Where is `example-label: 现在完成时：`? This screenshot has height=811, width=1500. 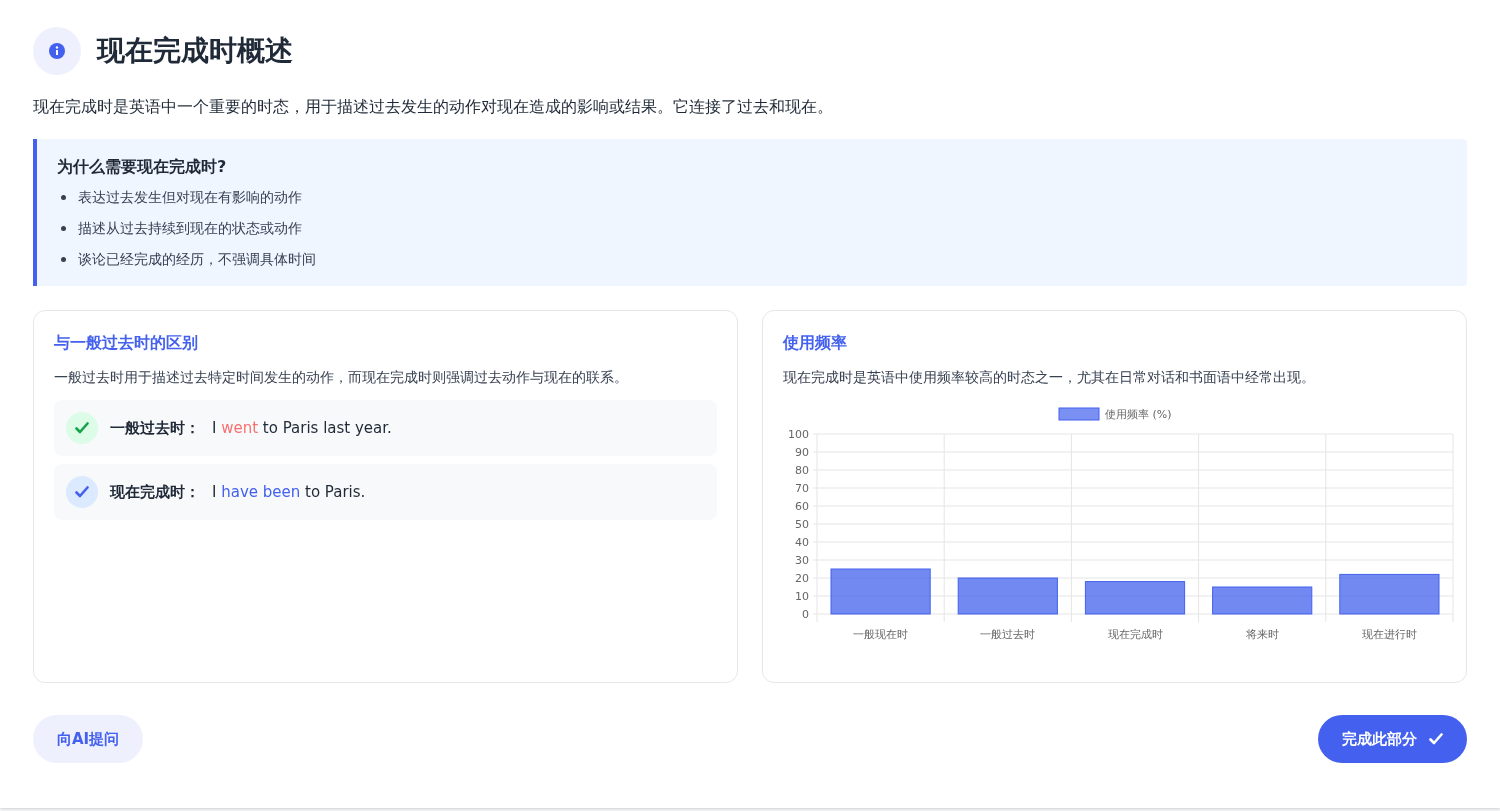 example-label: 现在完成时： is located at coordinates (155, 492).